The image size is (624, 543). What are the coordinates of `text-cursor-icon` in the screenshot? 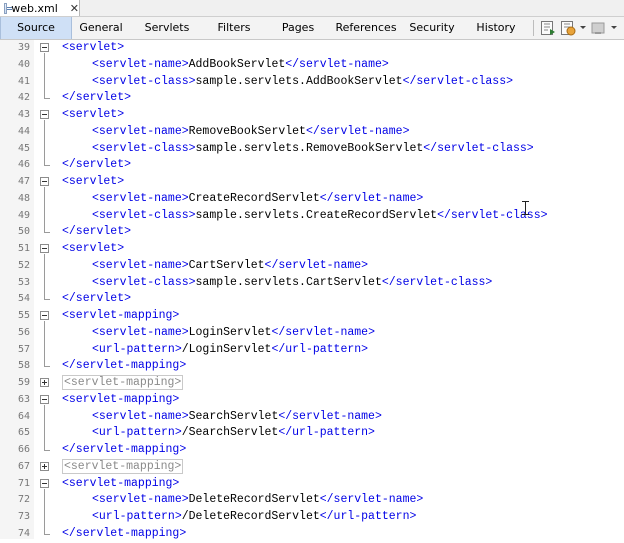 It's located at (525, 208).